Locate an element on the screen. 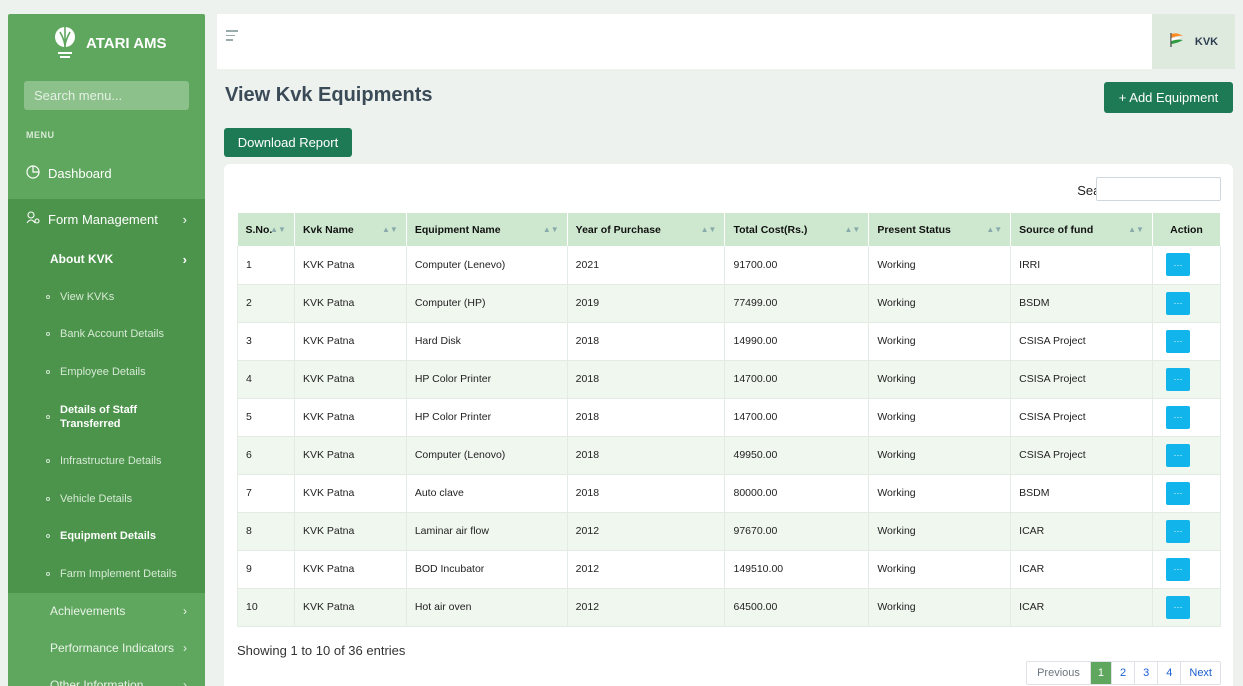 The height and width of the screenshot is (686, 1243). user-name: KVK is located at coordinates (1206, 41).